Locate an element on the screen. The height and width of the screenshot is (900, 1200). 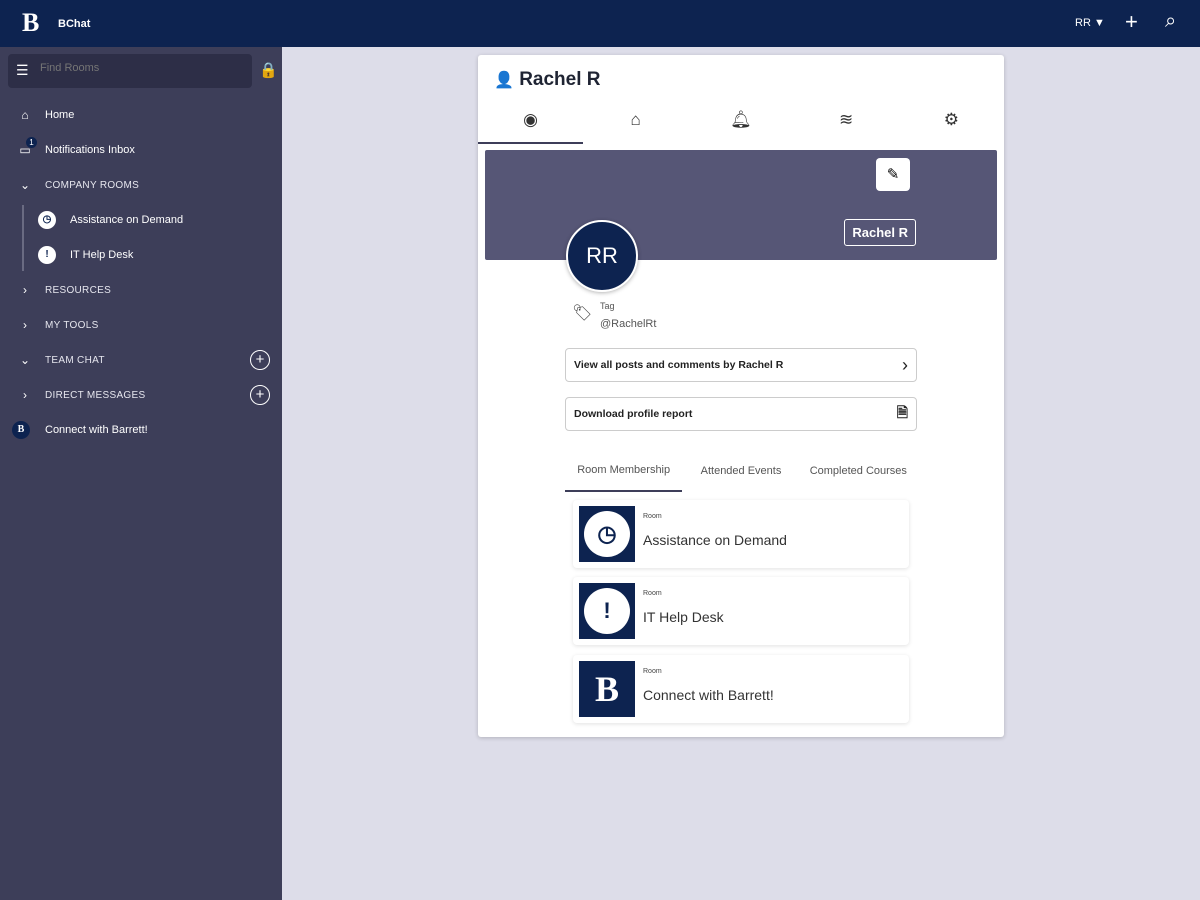
tab-profile-icon: ◉ is located at coordinates (530, 122).